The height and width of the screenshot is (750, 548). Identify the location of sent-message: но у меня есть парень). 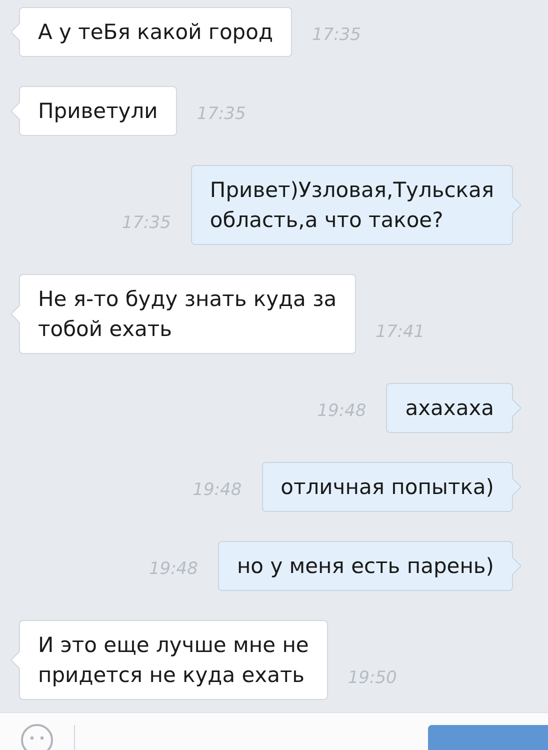
(365, 566).